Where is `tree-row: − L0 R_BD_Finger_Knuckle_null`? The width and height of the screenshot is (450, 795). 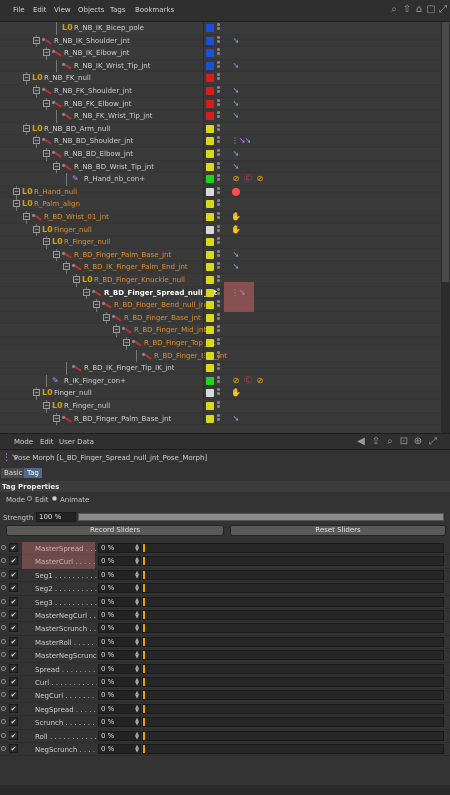 tree-row: − L0 R_BD_Finger_Knuckle_null is located at coordinates (220, 280).